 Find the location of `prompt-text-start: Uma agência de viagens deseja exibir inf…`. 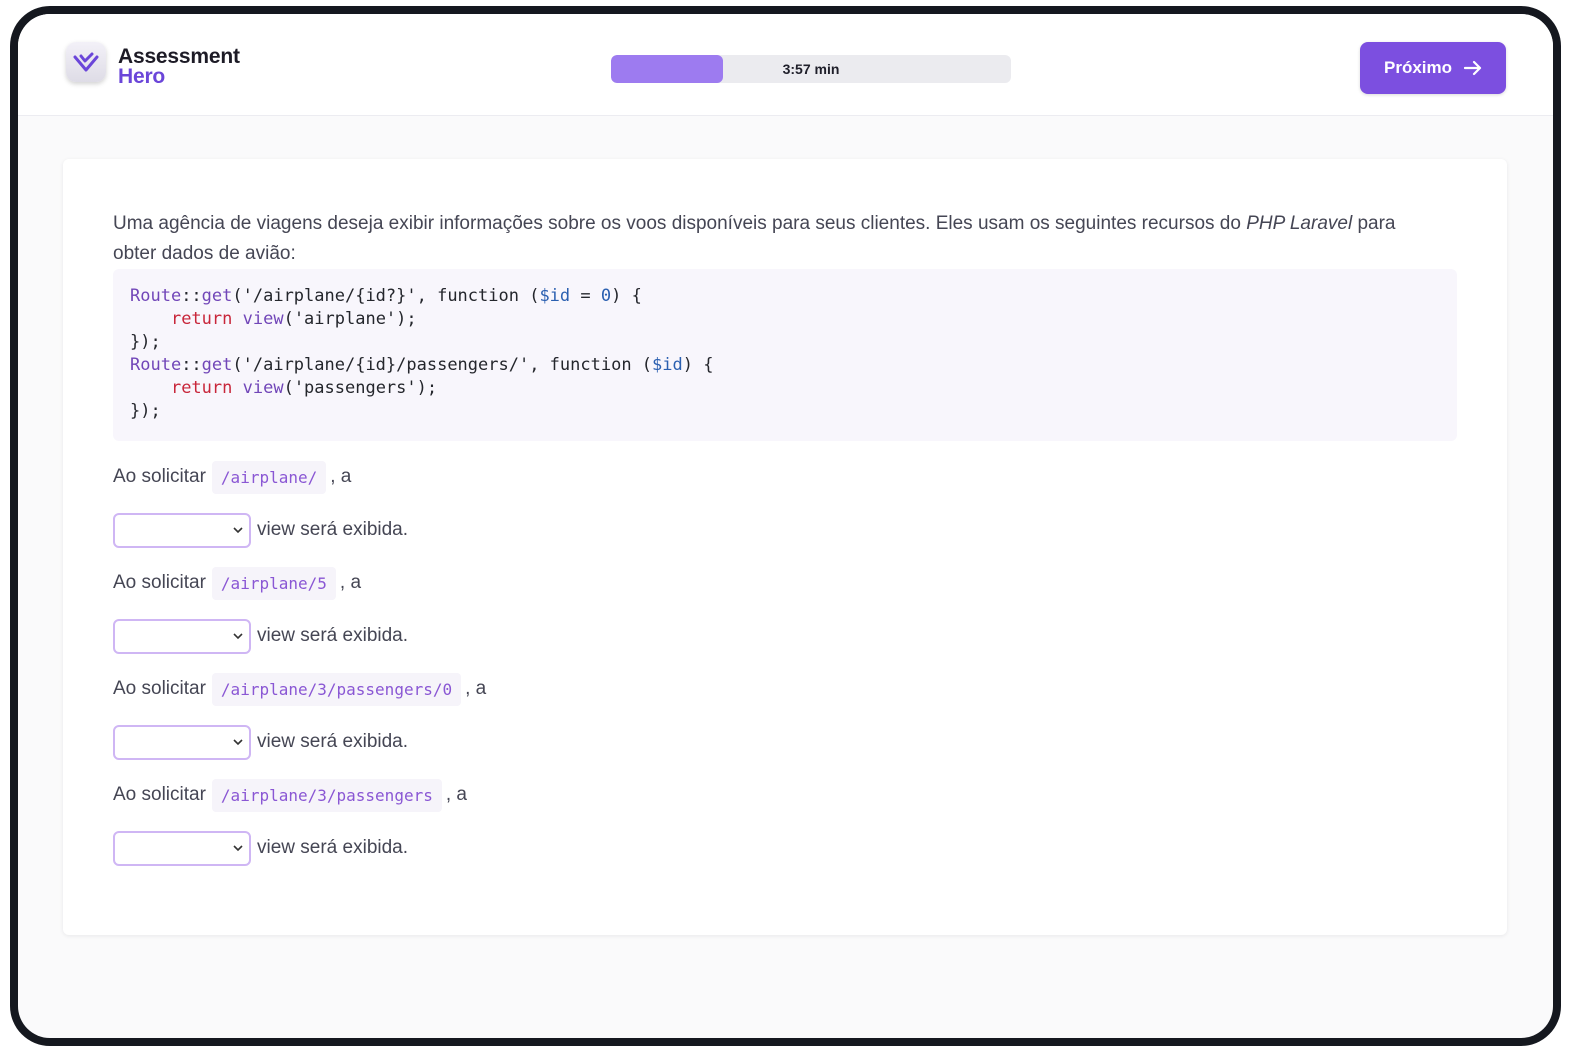

prompt-text-start: Uma agência de viagens deseja exibir inf… is located at coordinates (680, 223).